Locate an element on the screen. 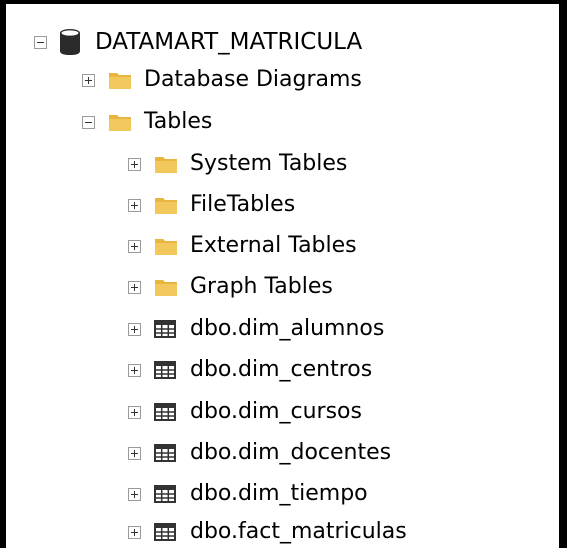  tree-node-table: dbo.dim_tiempo is located at coordinates (248, 494).